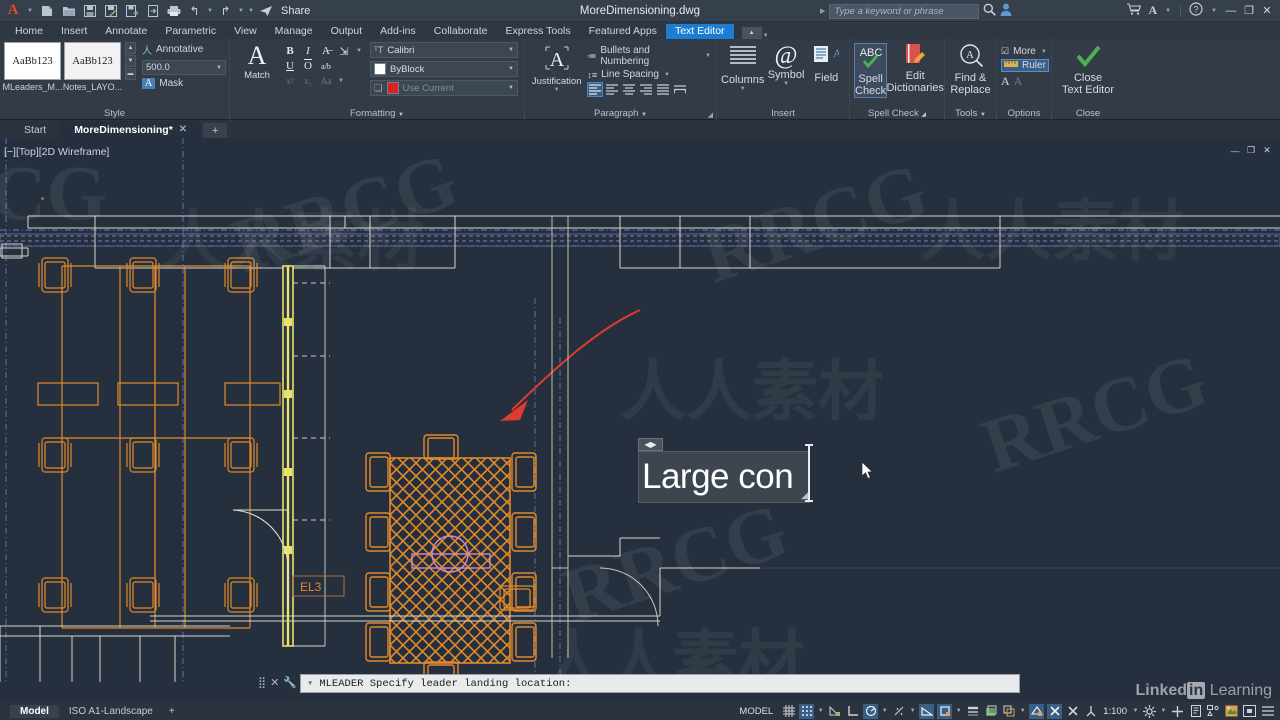  I want to click on change-case-caret-icon: ▼, so click(341, 81).